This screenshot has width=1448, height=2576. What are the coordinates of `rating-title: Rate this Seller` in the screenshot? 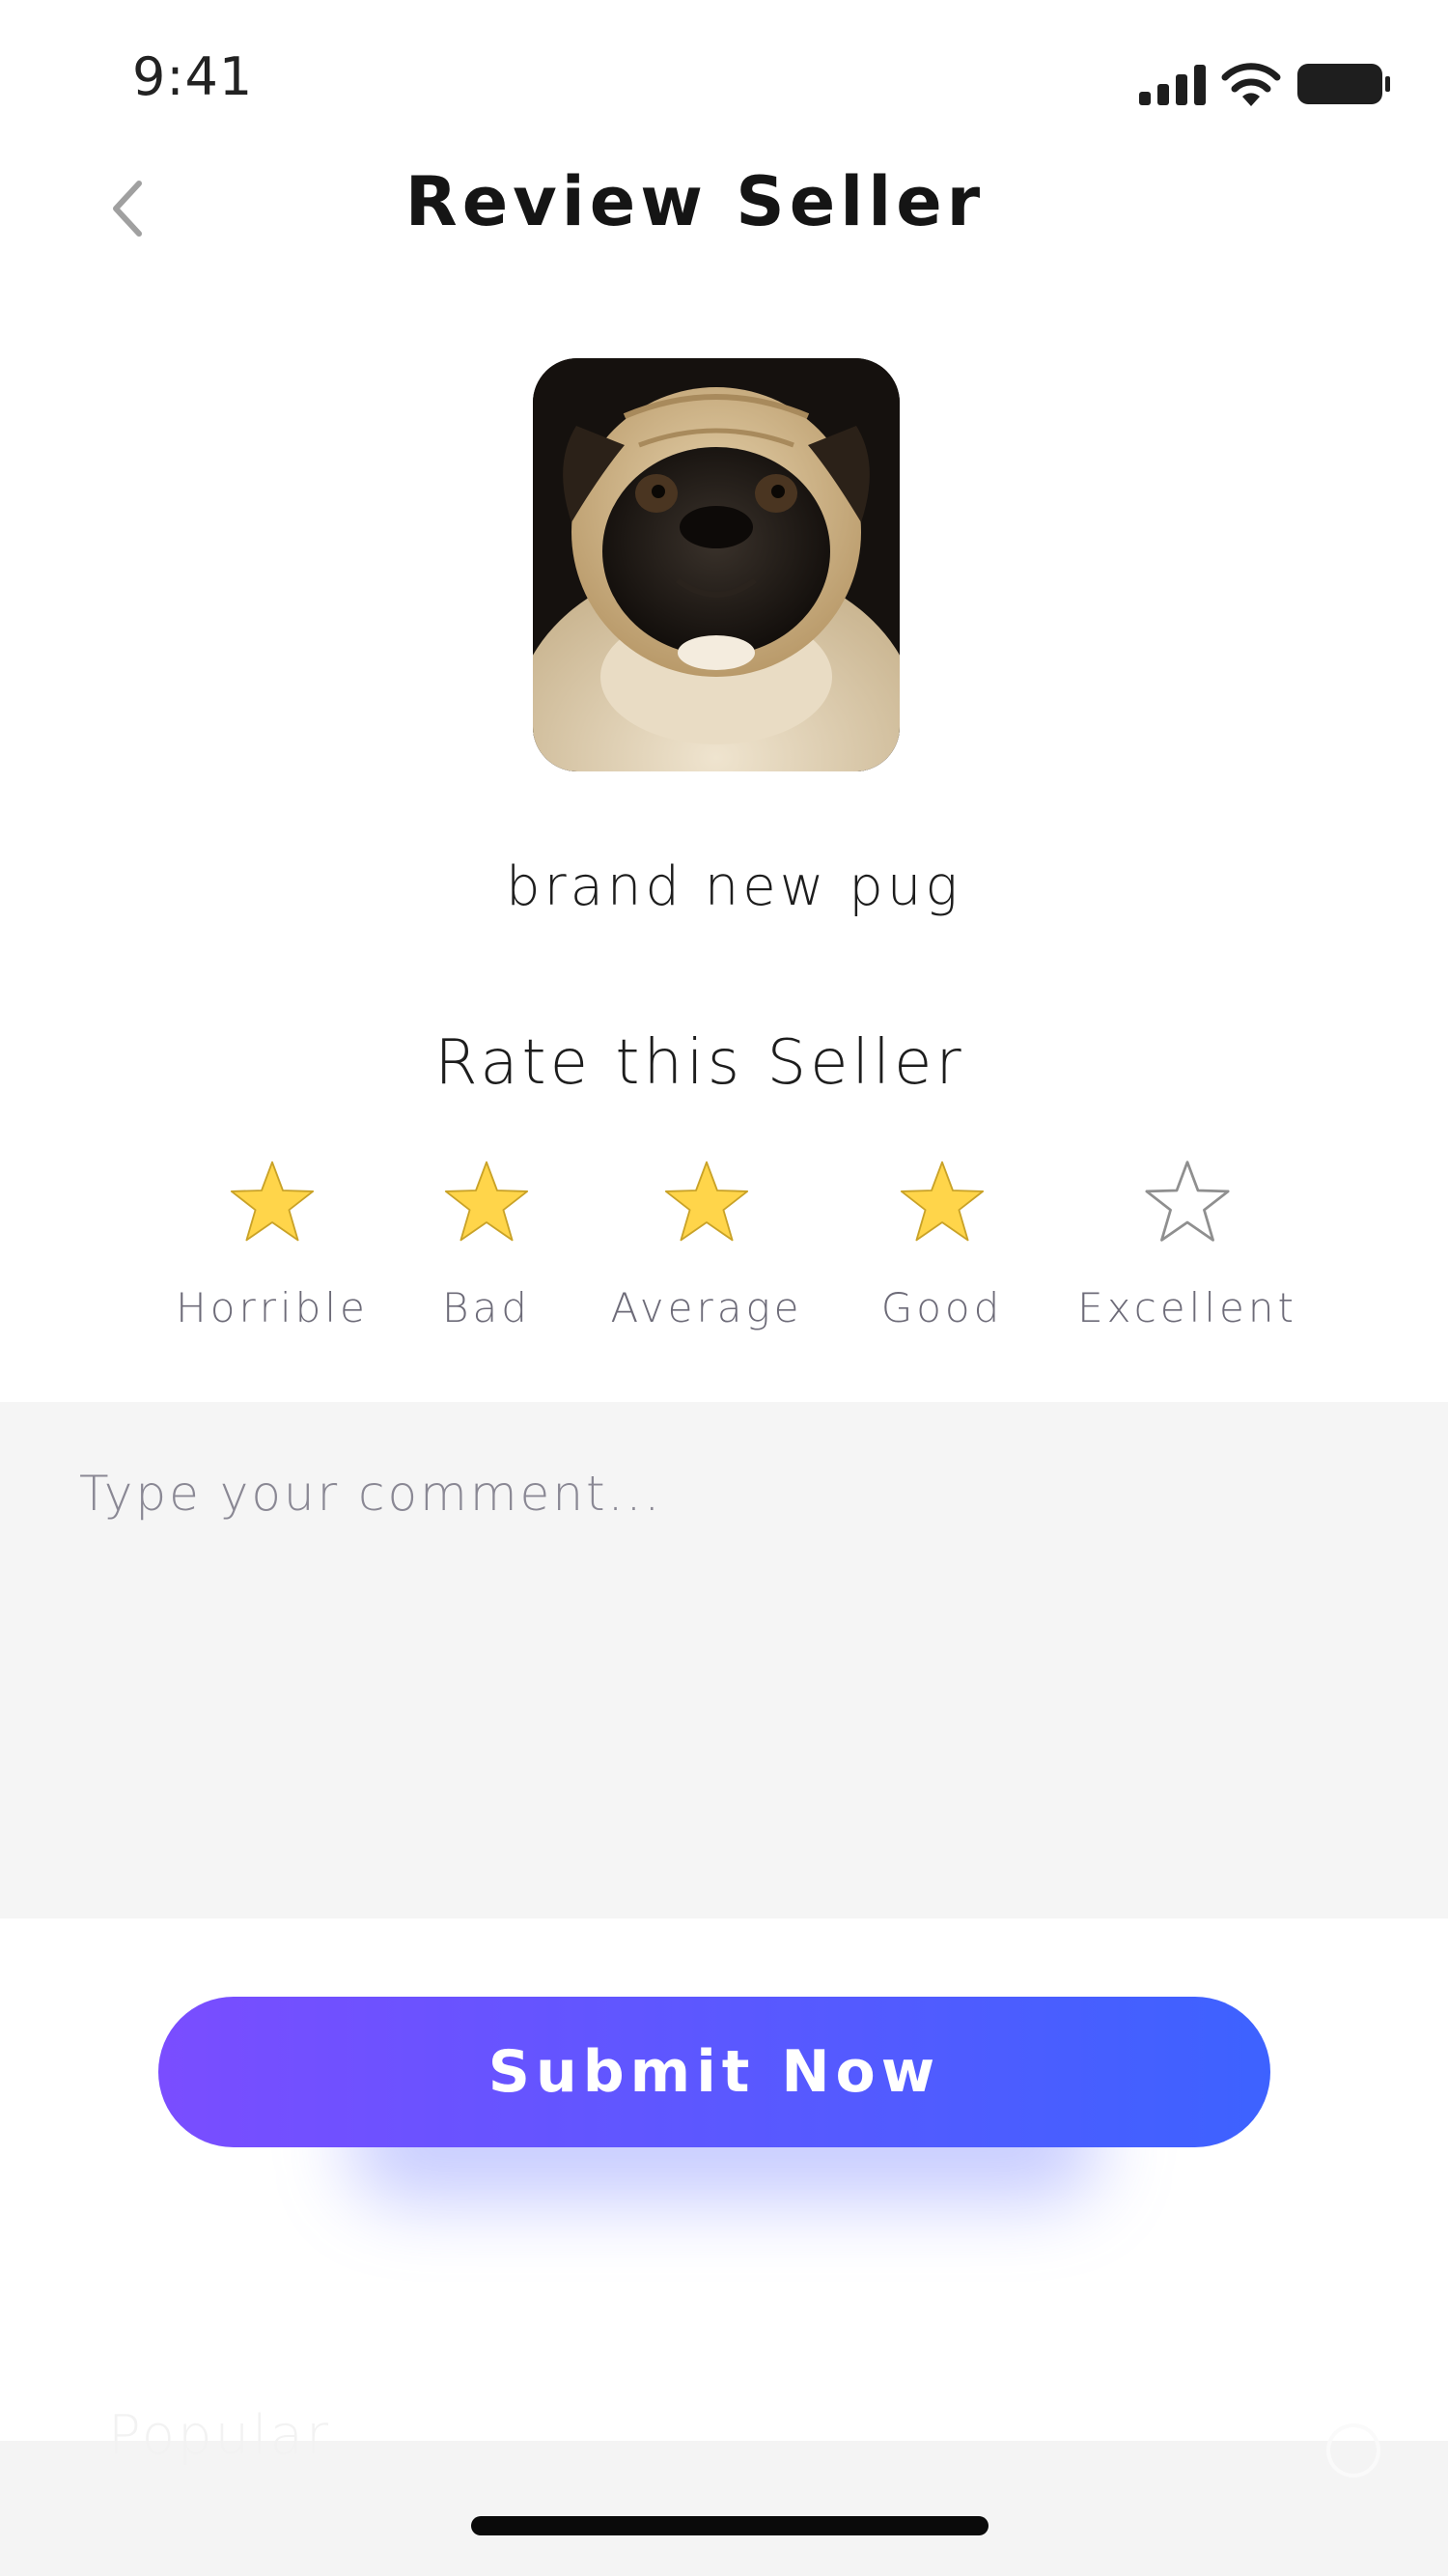 It's located at (700, 1063).